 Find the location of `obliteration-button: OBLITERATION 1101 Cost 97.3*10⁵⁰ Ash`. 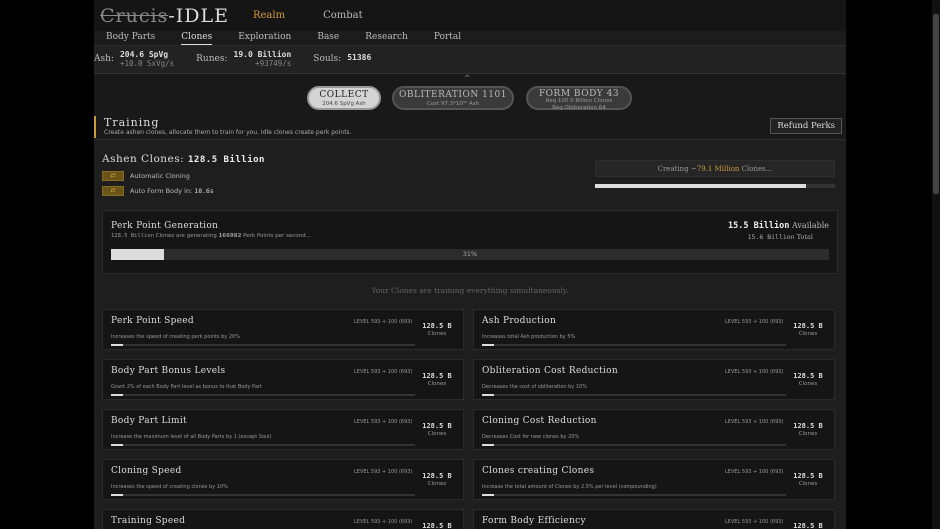

obliteration-button: OBLITERATION 1101 Cost 97.3*10⁵⁰ Ash is located at coordinates (453, 98).